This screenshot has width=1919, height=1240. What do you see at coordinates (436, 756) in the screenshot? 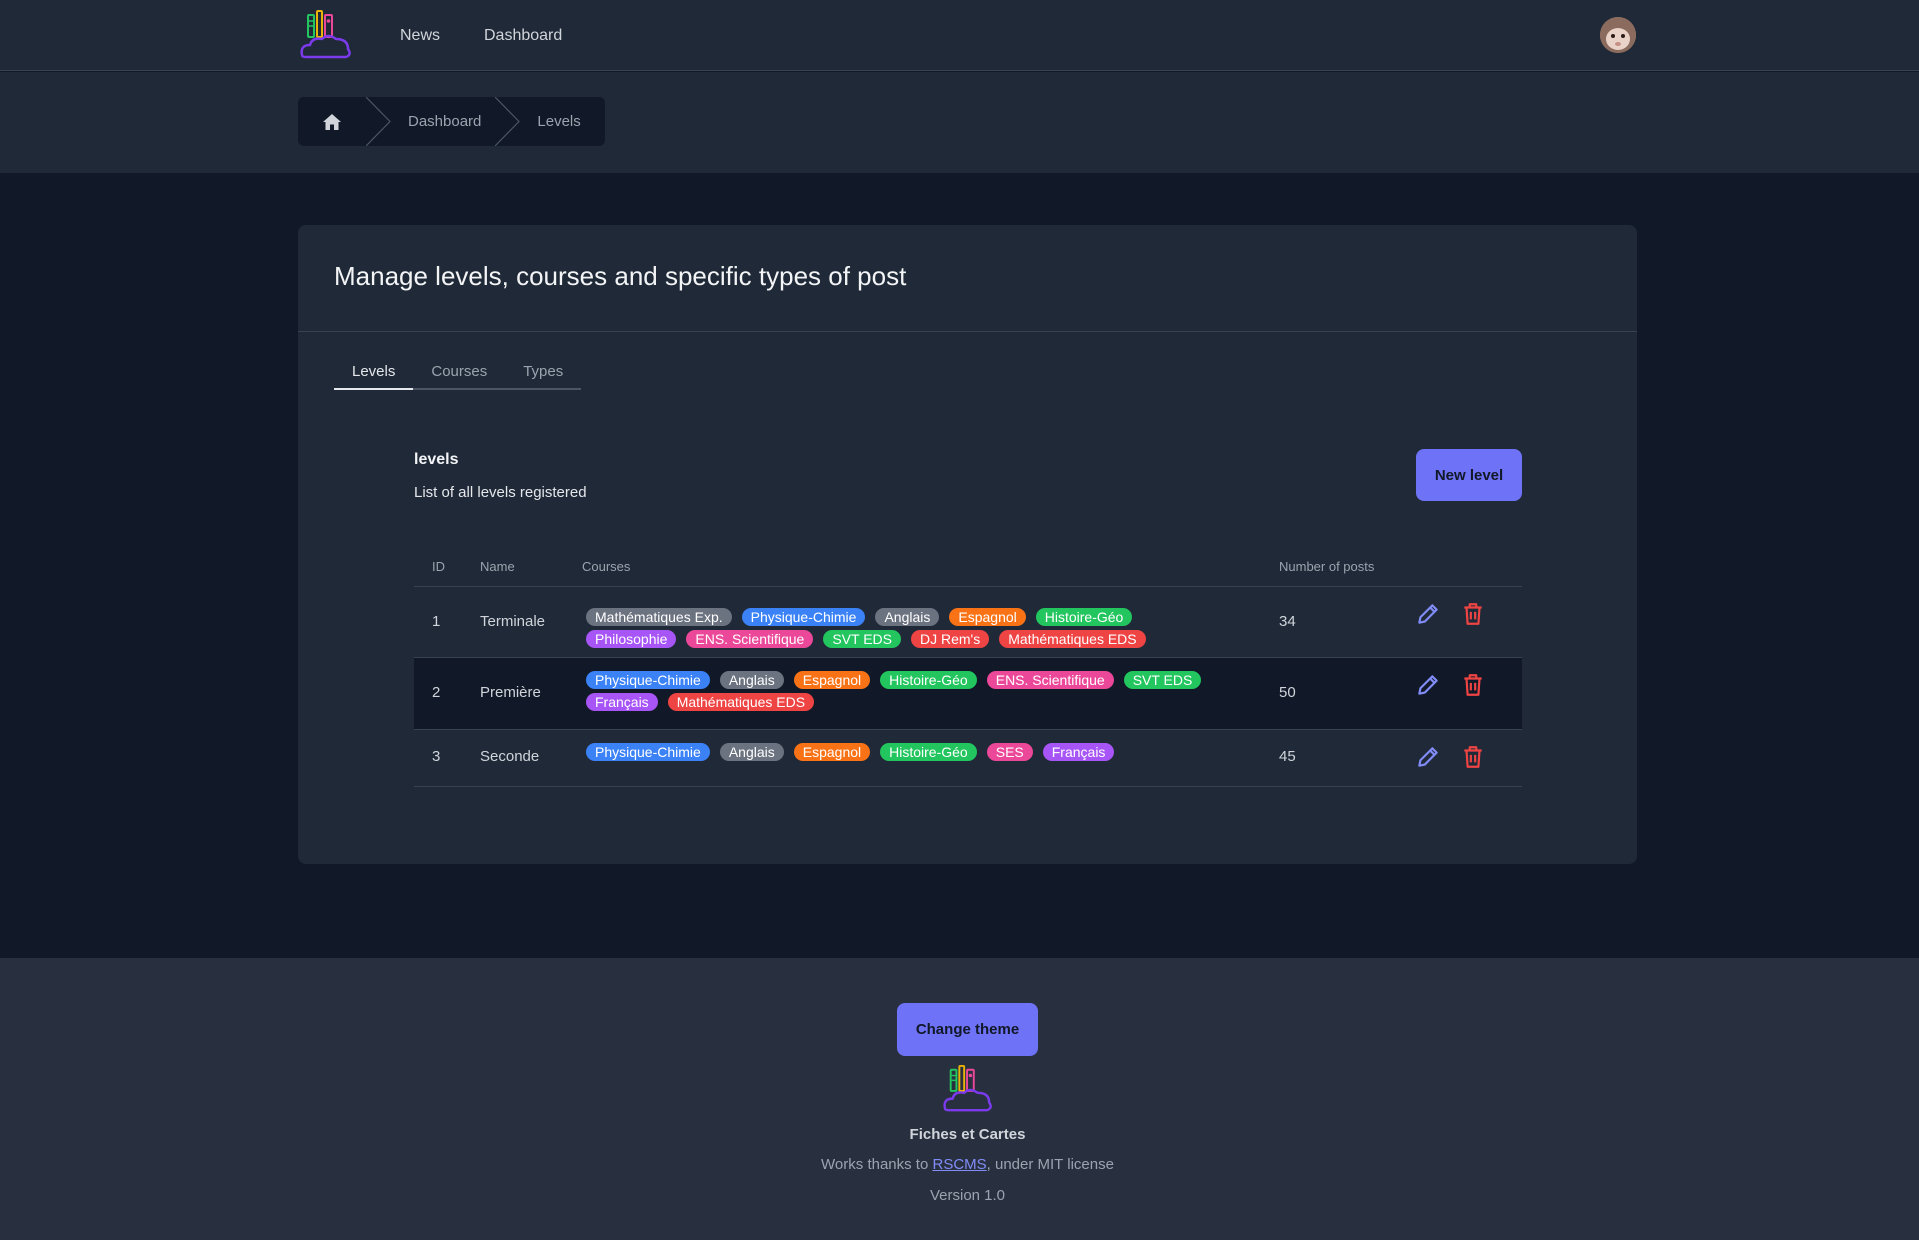
I see `cell-id: 3` at bounding box center [436, 756].